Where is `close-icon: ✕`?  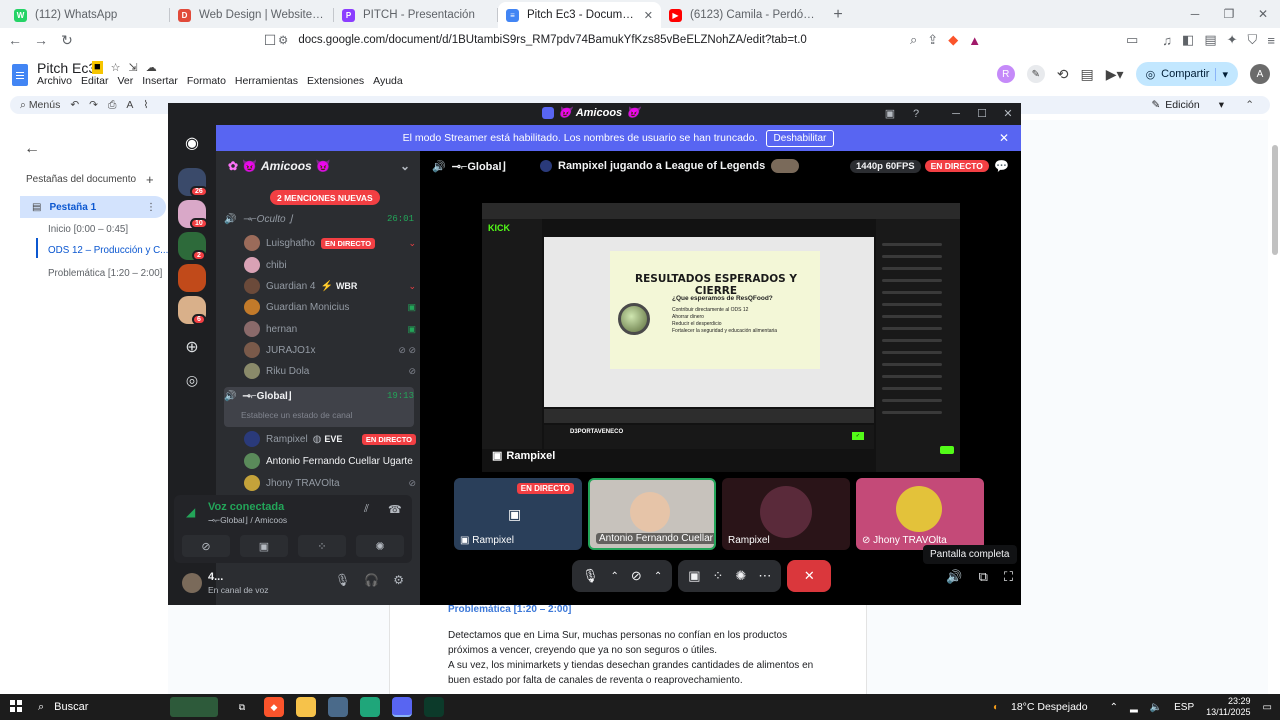
close-icon: ✕ is located at coordinates (1008, 113).